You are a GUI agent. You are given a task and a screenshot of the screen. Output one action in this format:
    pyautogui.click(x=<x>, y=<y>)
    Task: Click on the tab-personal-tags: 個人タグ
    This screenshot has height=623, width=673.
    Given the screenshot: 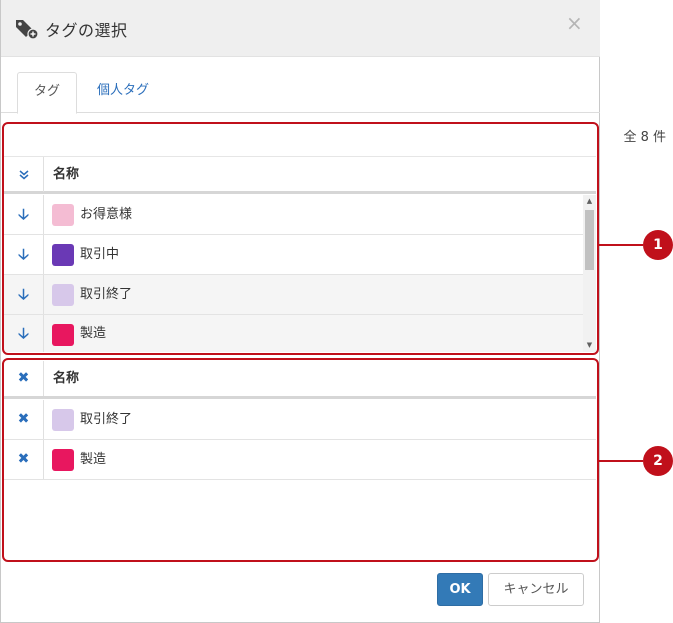 What is the action you would take?
    pyautogui.click(x=123, y=92)
    